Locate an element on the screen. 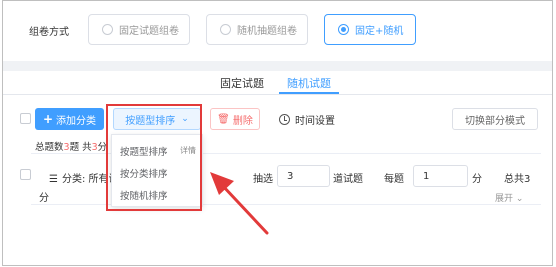 The height and width of the screenshot is (267, 556). plus-icon: + is located at coordinates (48, 119).